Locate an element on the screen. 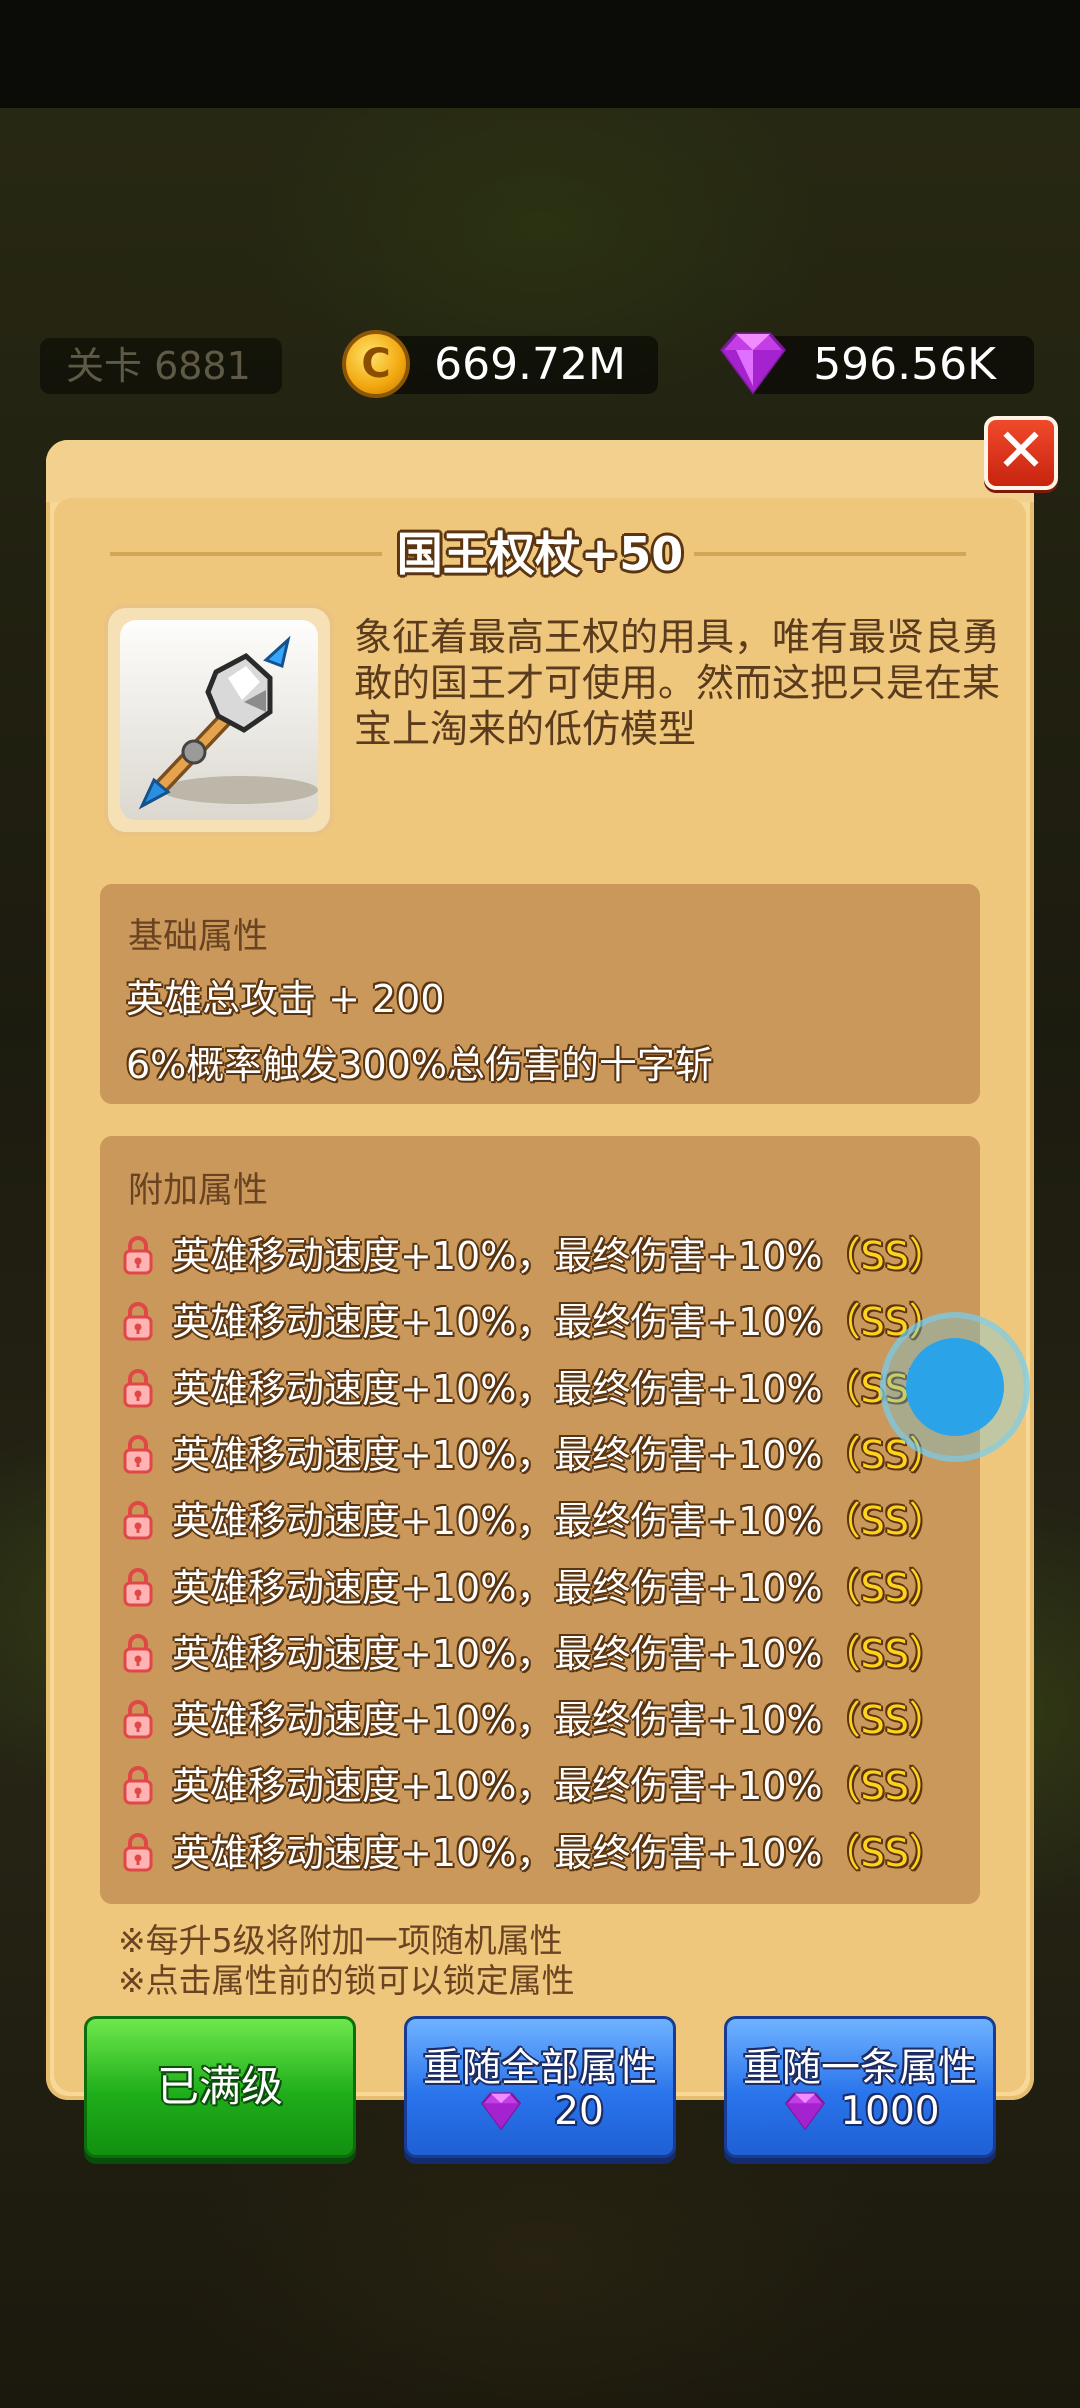 The width and height of the screenshot is (1080, 2408). tip-note: ※点击属性前的锁可以锁定属性 is located at coordinates (346, 1980).